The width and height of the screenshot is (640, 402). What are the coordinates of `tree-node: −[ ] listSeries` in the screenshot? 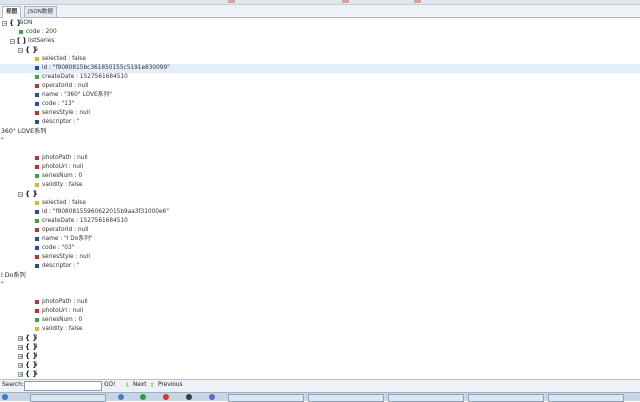 It's located at (320, 41).